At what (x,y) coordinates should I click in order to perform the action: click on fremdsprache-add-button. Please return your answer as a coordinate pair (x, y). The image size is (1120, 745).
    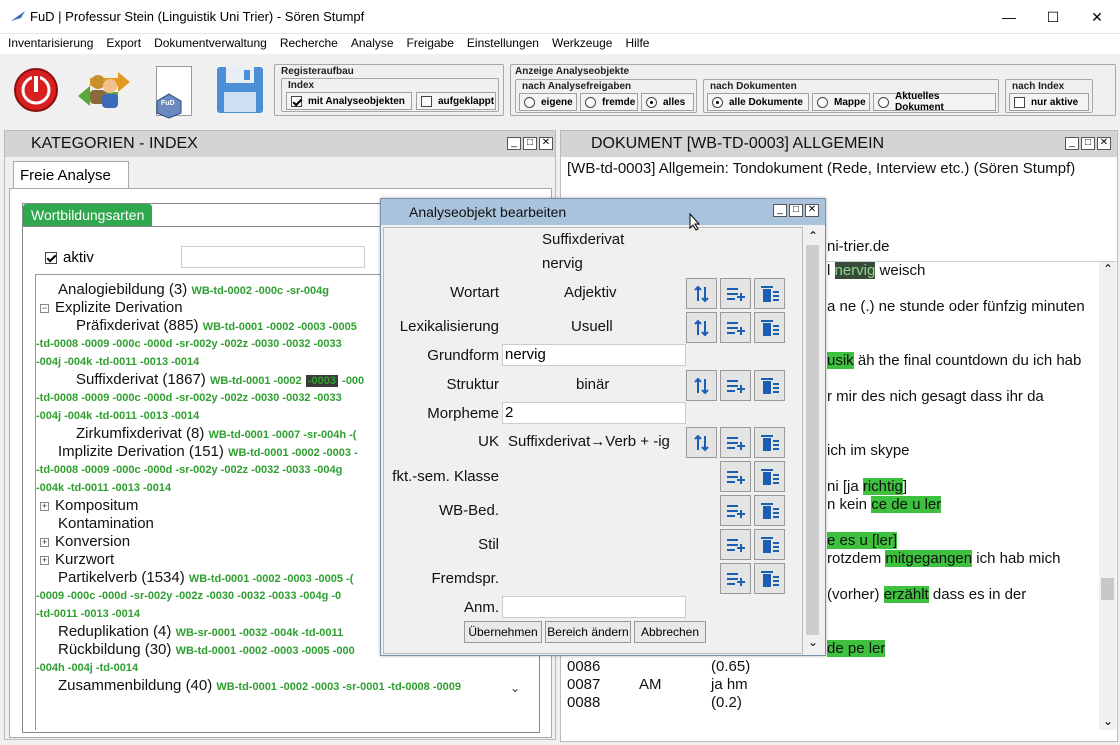
    Looking at the image, I should click on (735, 578).